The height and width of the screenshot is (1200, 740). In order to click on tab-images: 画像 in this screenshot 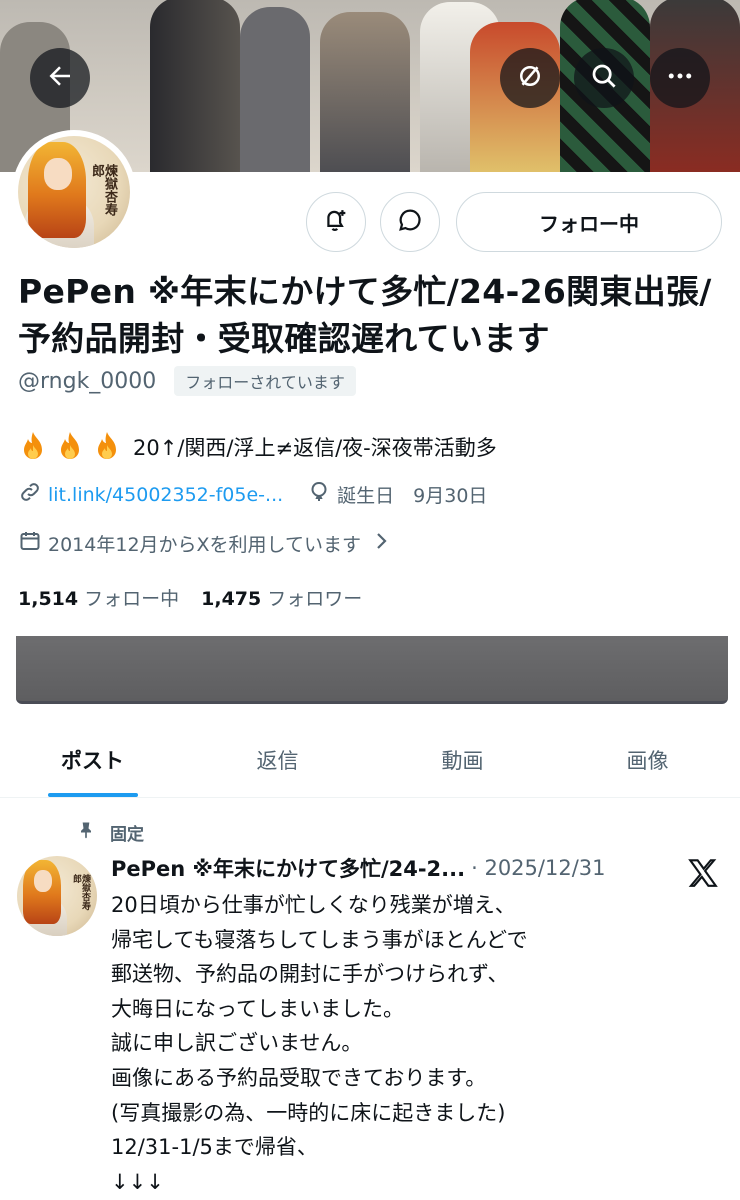, I will do `click(647, 759)`.